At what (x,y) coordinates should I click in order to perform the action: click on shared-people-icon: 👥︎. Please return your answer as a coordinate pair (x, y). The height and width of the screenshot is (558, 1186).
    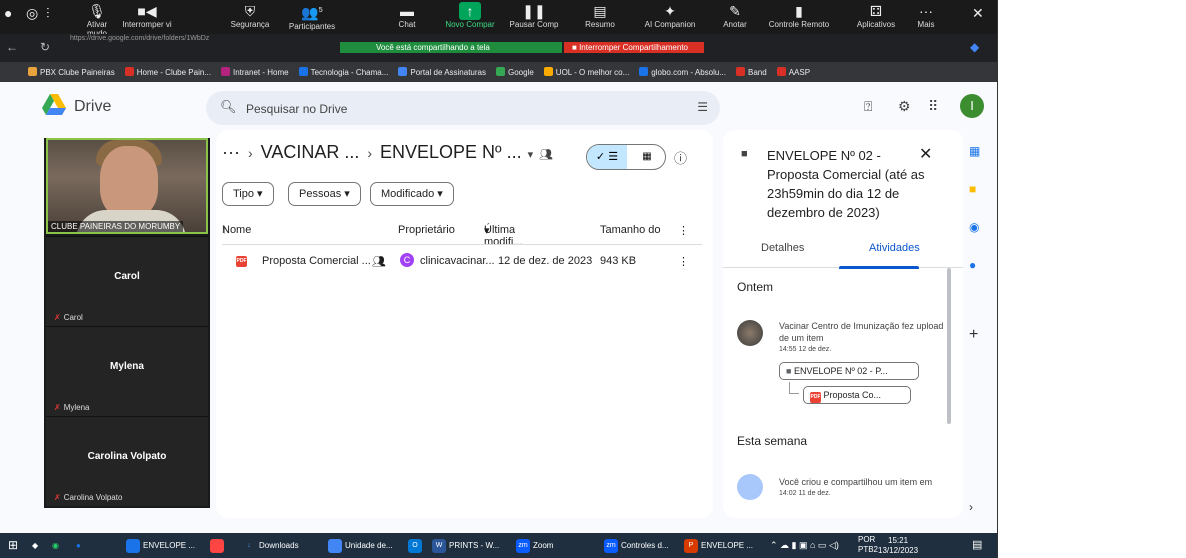
    Looking at the image, I should click on (546, 155).